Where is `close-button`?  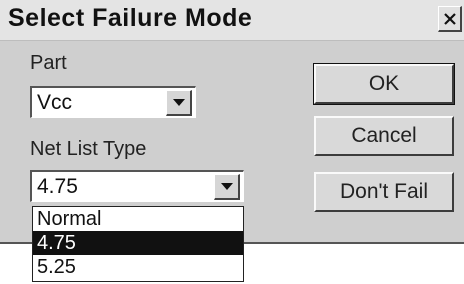 close-button is located at coordinates (450, 19).